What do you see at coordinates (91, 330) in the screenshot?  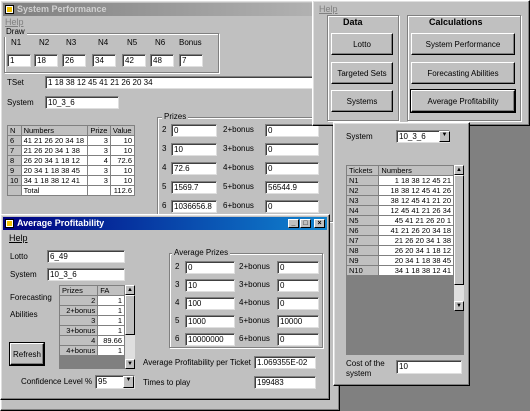 I see `table-row: 3+bonus 1` at bounding box center [91, 330].